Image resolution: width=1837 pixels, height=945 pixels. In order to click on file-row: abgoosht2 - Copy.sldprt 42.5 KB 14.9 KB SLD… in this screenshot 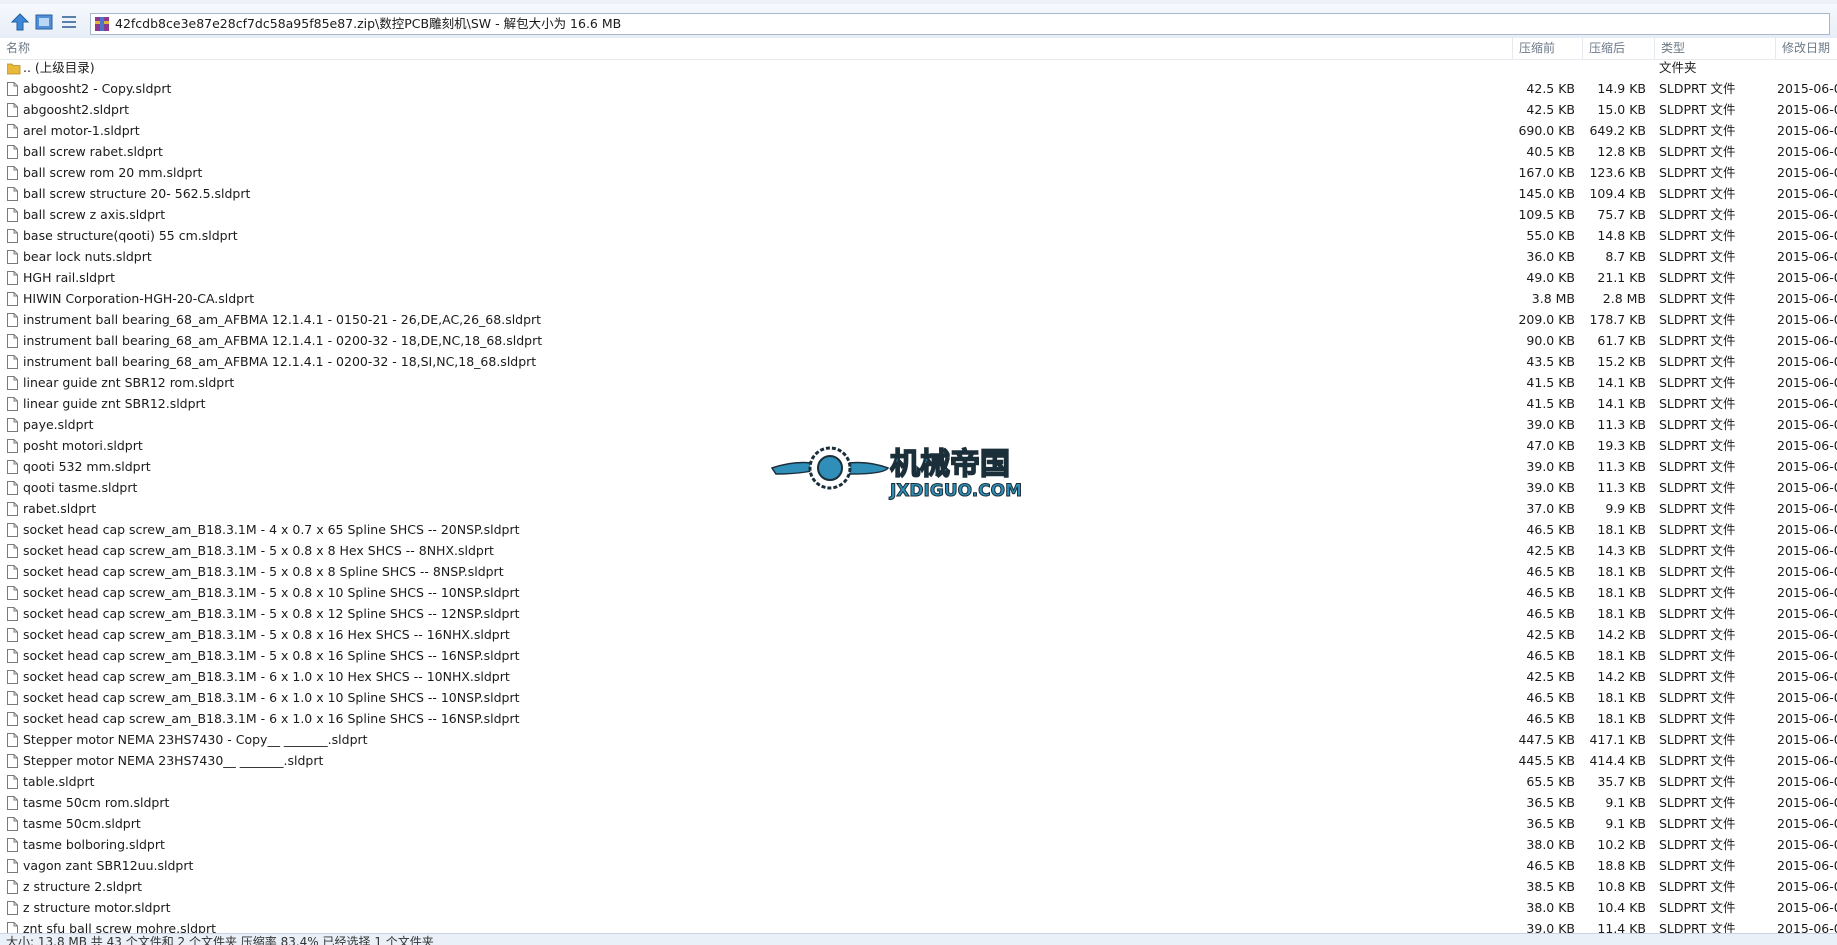, I will do `click(918, 88)`.